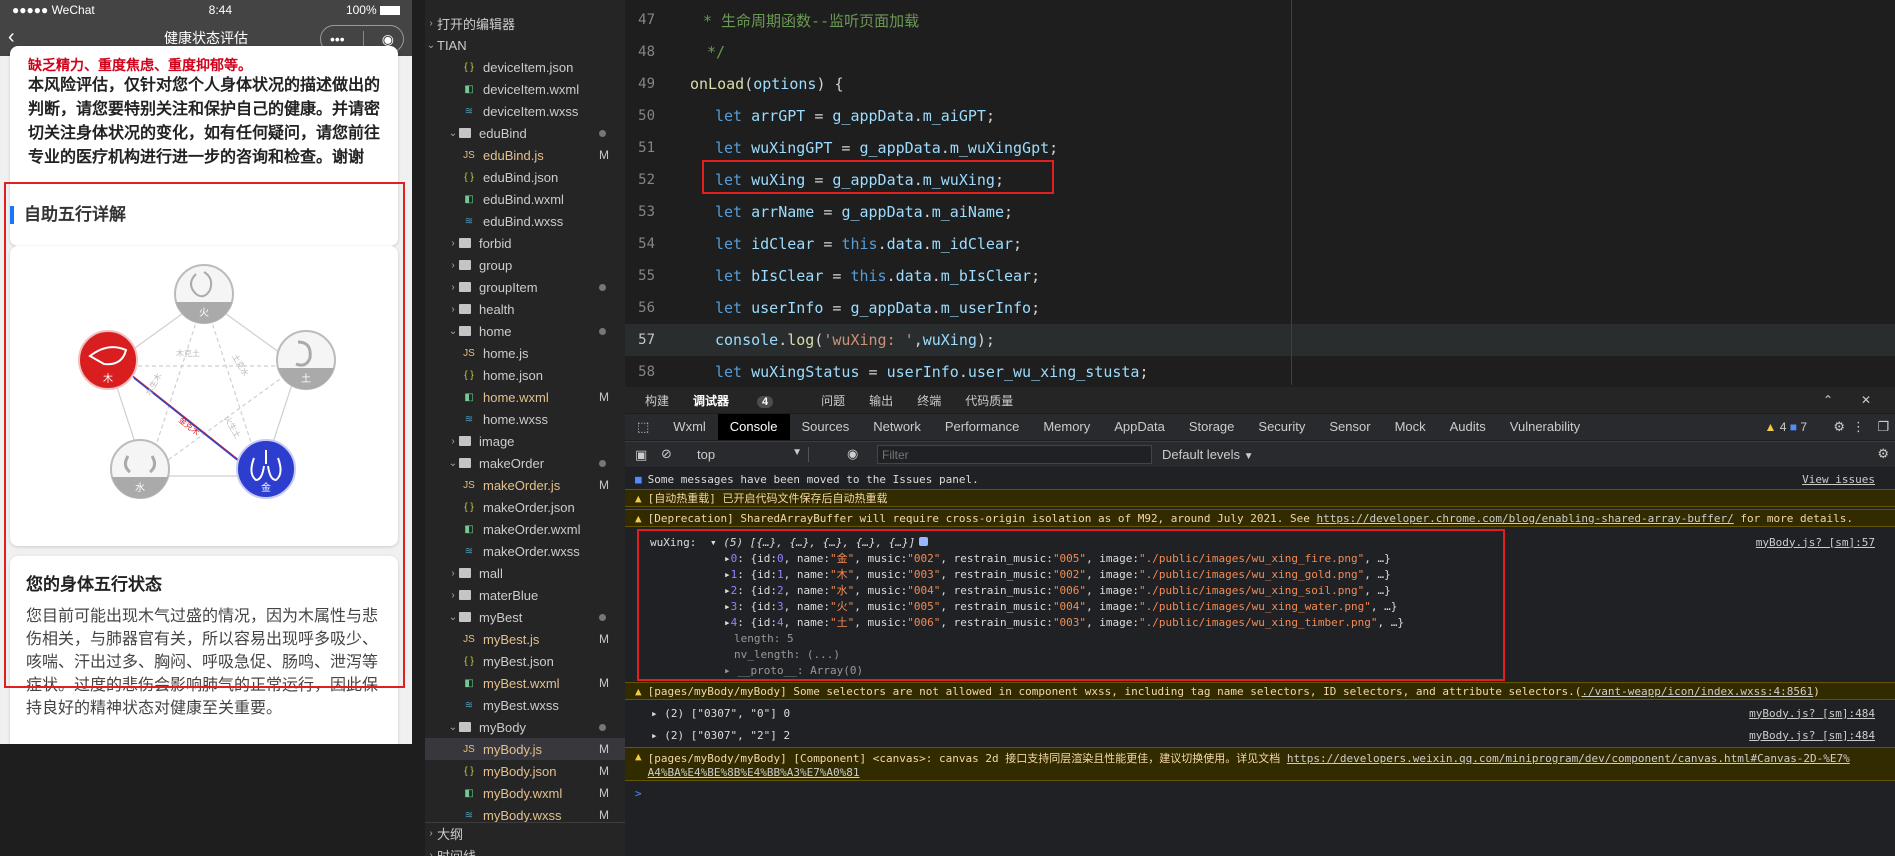  What do you see at coordinates (643, 427) in the screenshot?
I see `inspect-element-icon: ⬚` at bounding box center [643, 427].